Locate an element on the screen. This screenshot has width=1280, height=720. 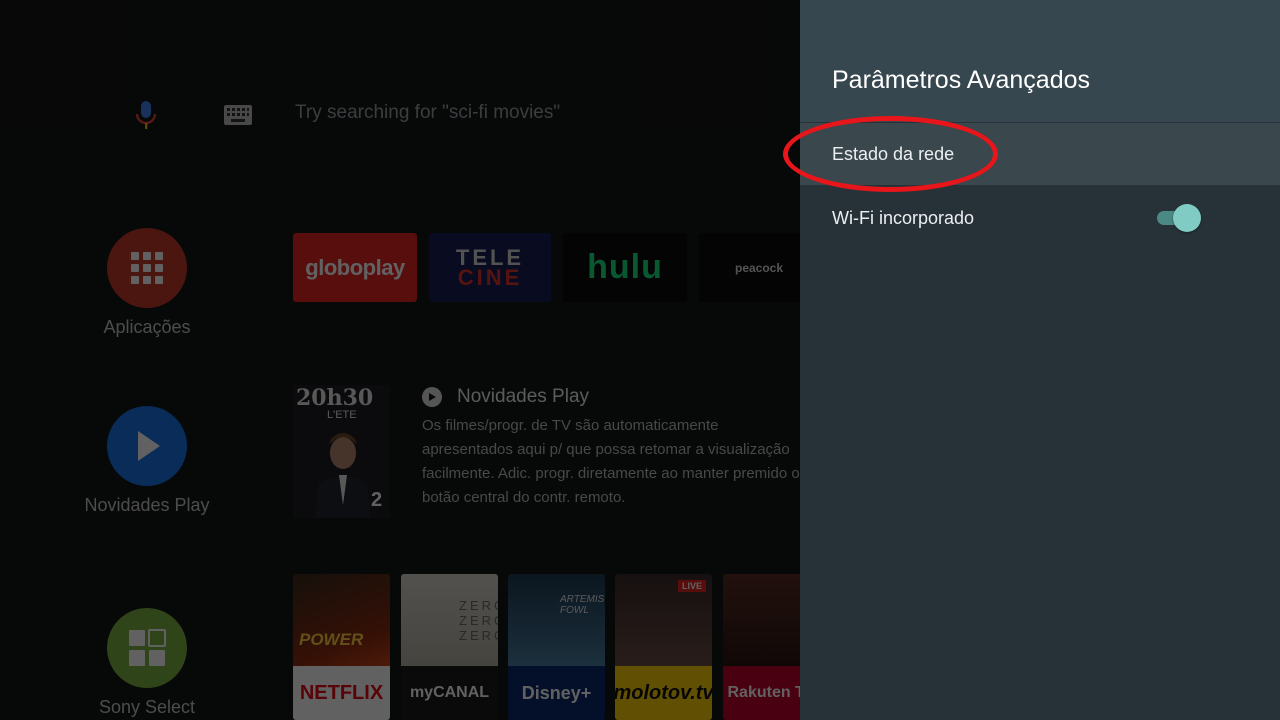
app-tile-netflix: POWER NETFLIX is located at coordinates (341, 647).